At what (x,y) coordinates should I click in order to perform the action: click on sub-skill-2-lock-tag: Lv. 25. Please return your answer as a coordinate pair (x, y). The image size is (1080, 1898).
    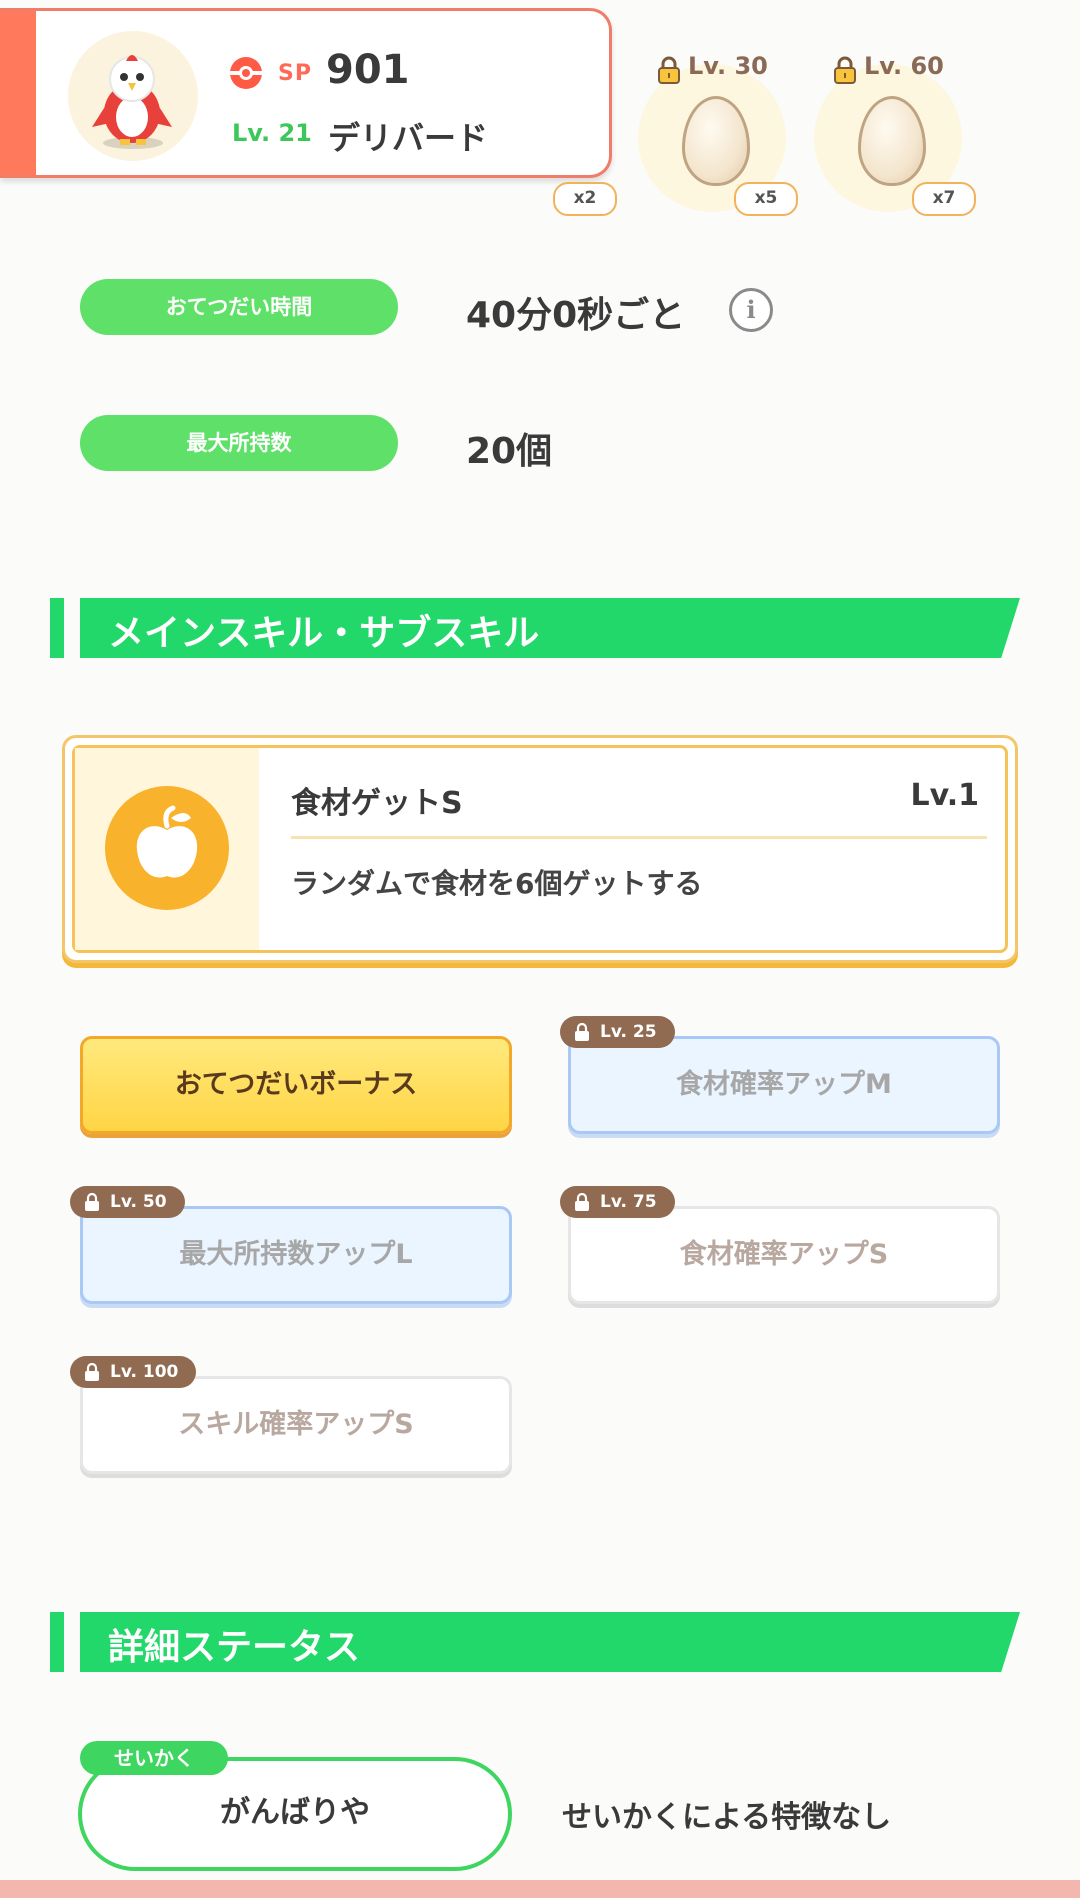
    Looking at the image, I should click on (617, 1032).